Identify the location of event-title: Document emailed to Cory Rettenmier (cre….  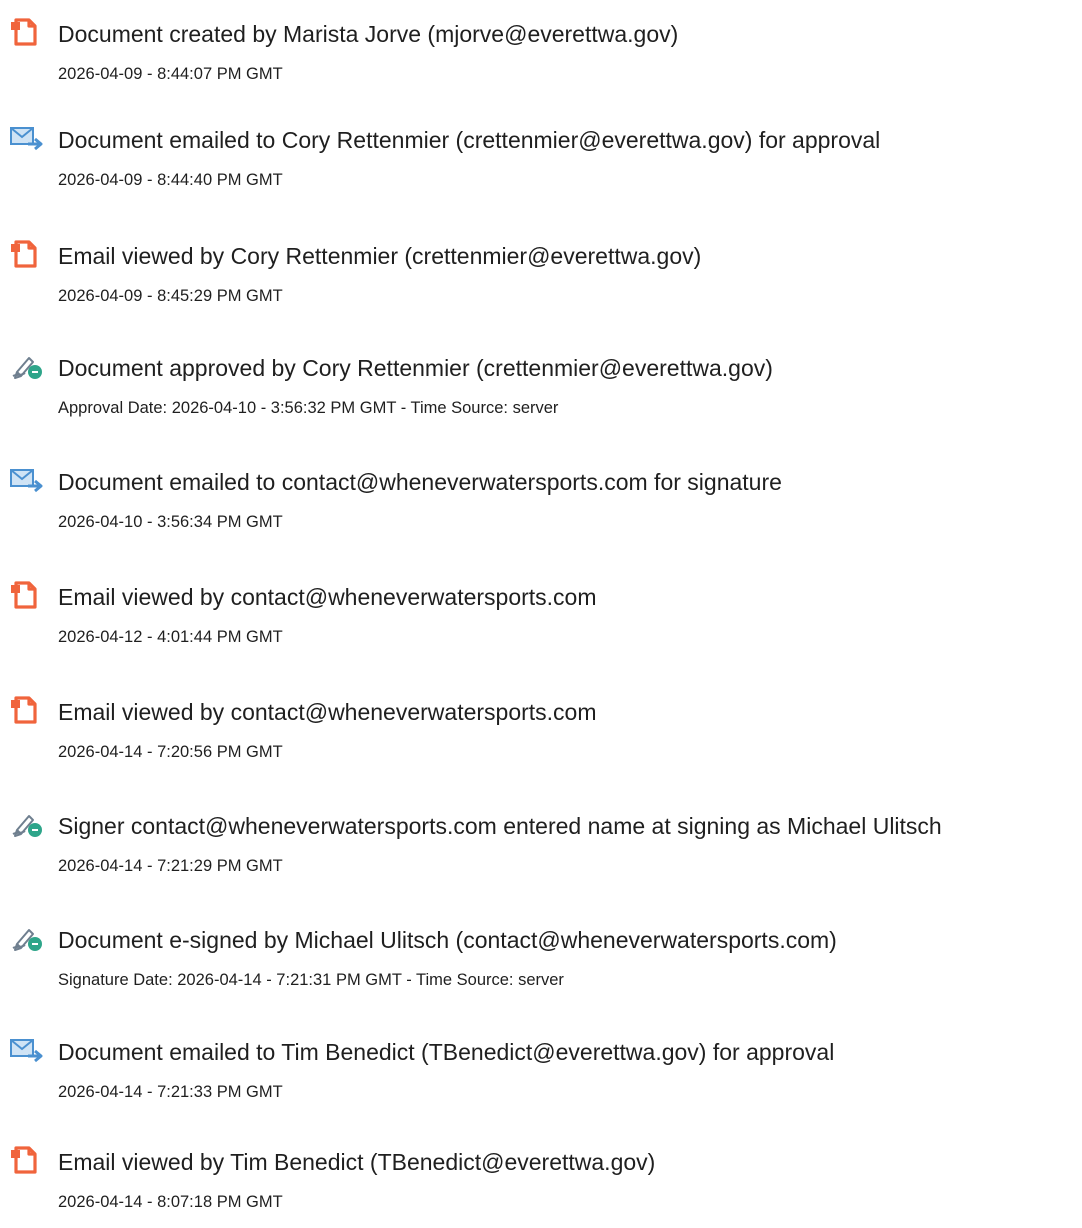
(469, 140).